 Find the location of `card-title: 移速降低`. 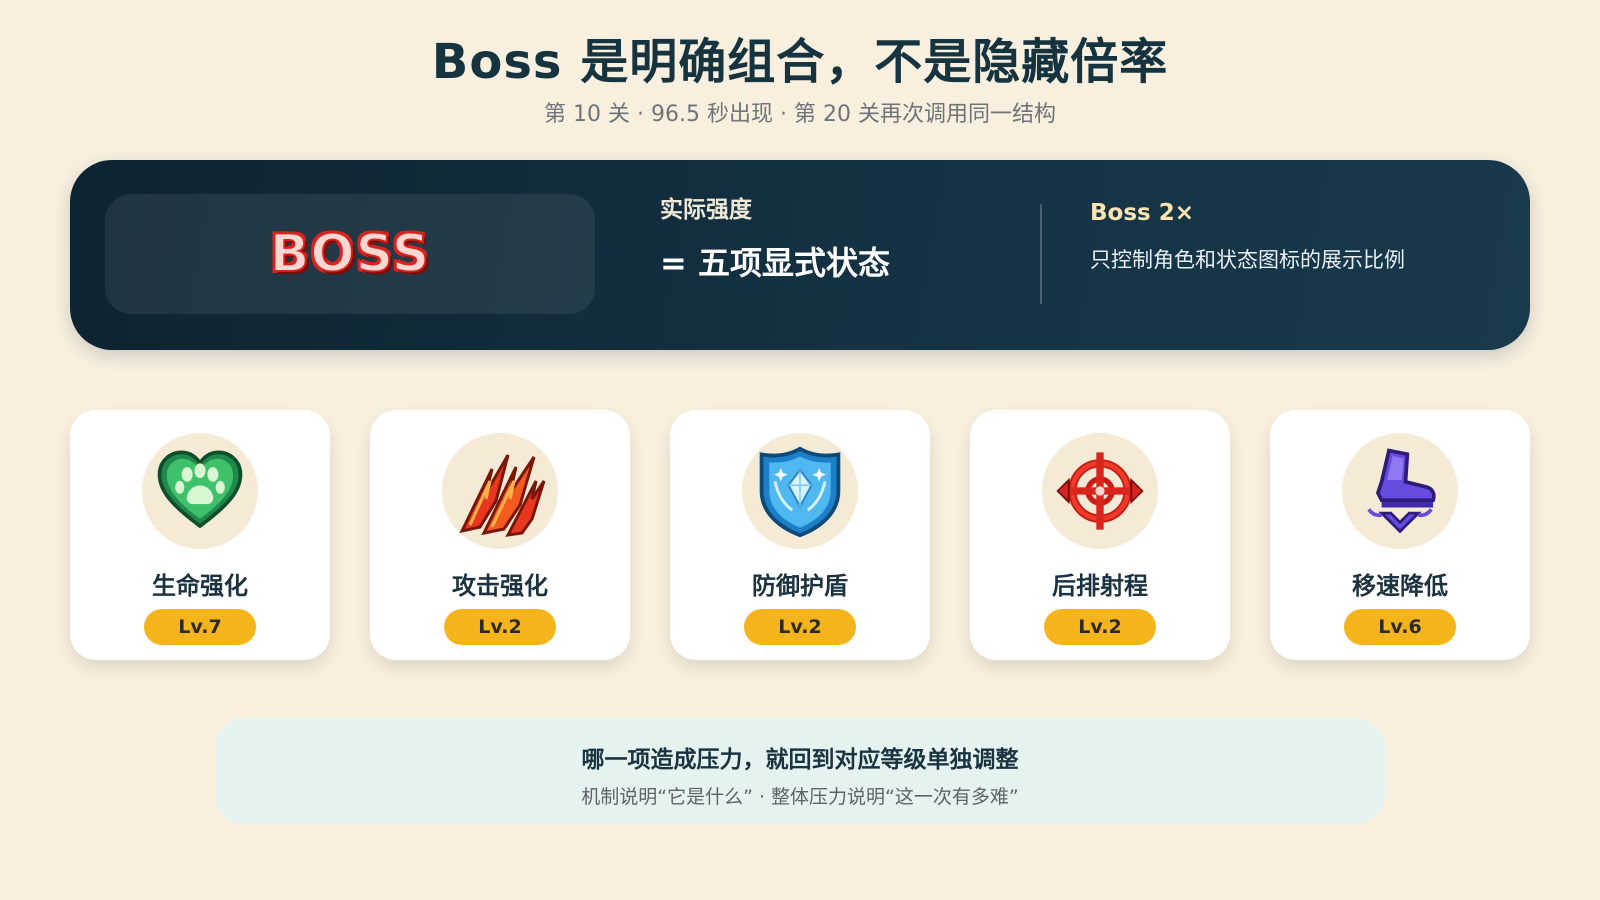

card-title: 移速降低 is located at coordinates (1400, 586).